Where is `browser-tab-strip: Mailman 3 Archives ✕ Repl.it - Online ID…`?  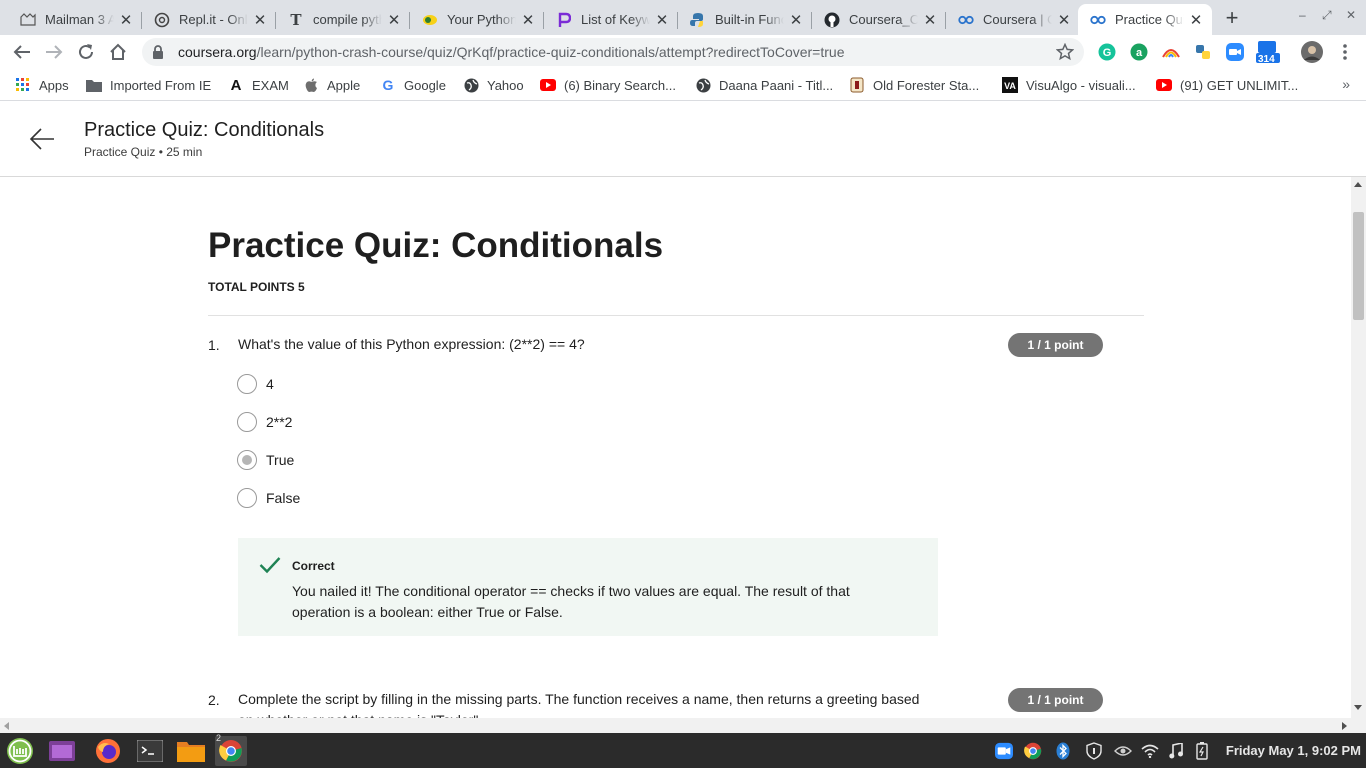
browser-tab-strip: Mailman 3 Archives ✕ Repl.it - Online ID… is located at coordinates (683, 17).